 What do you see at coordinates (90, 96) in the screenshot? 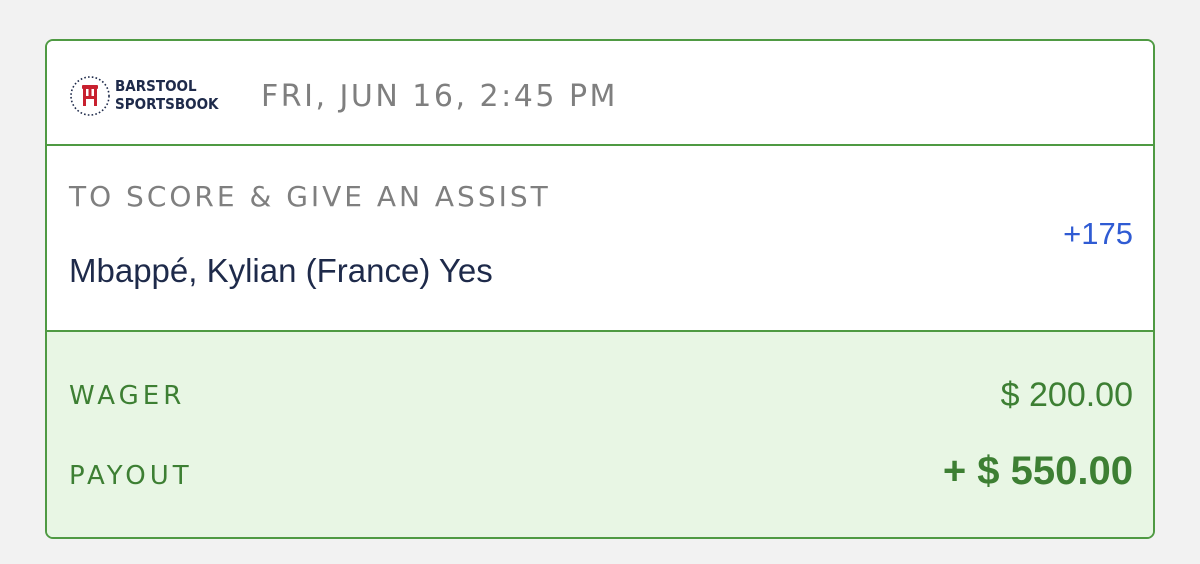
I see `barstool-logo-icon` at bounding box center [90, 96].